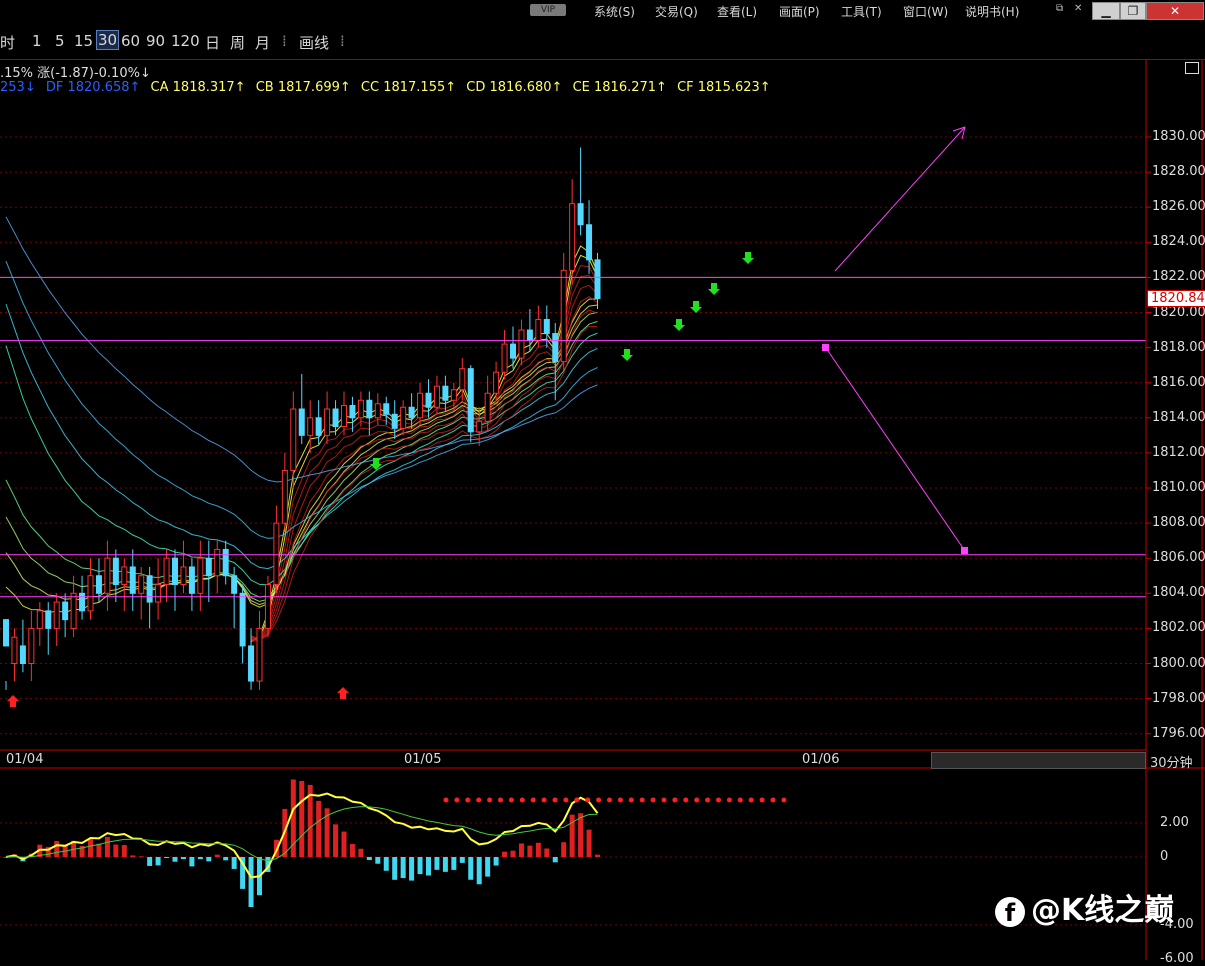 This screenshot has width=1205, height=966. I want to click on restore-small-icon: ⧉, so click(1059, 8).